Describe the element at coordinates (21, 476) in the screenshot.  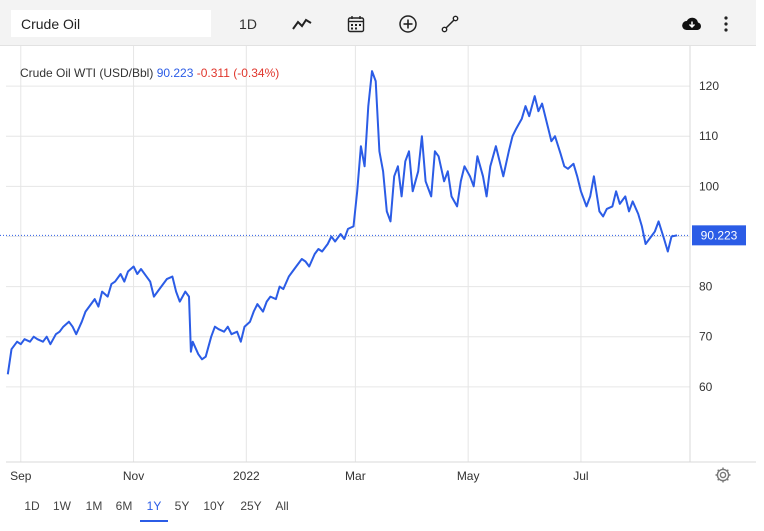
I see `x-tick-label: Sep` at that location.